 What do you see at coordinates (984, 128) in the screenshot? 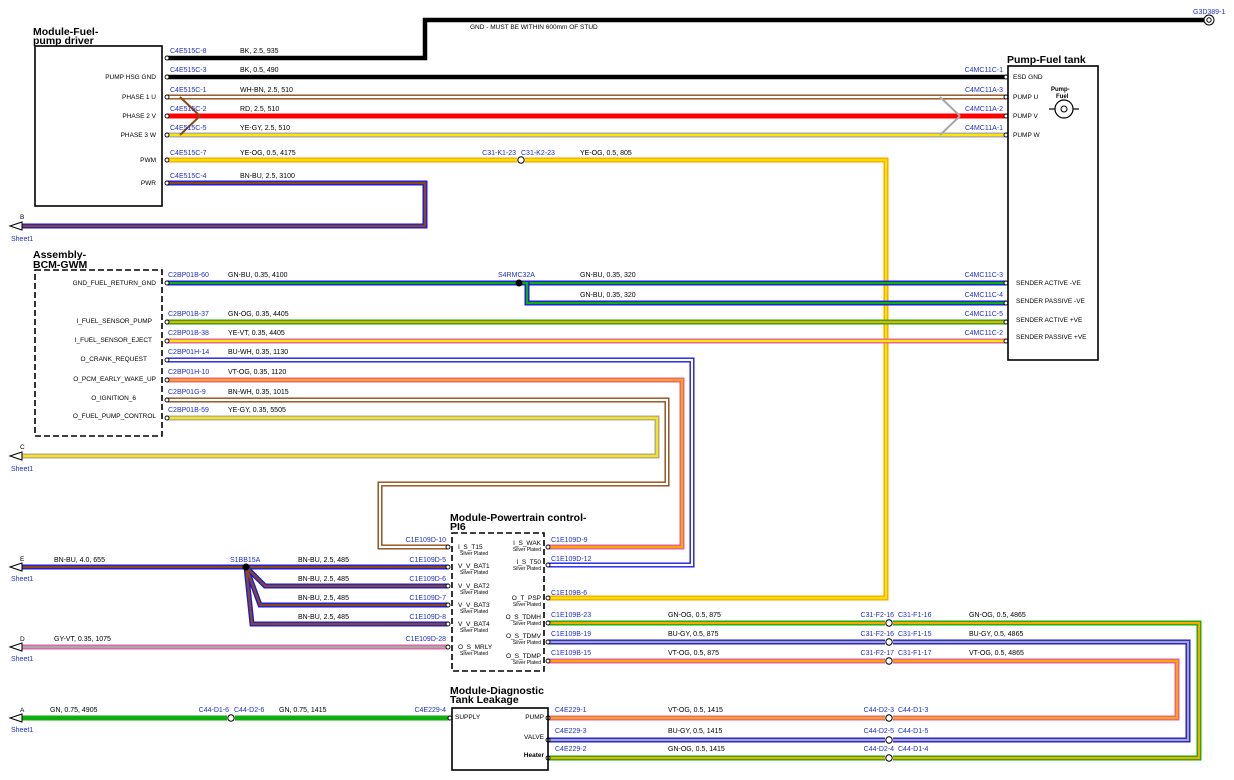
I see `connector-label: C4MC11A-1` at bounding box center [984, 128].